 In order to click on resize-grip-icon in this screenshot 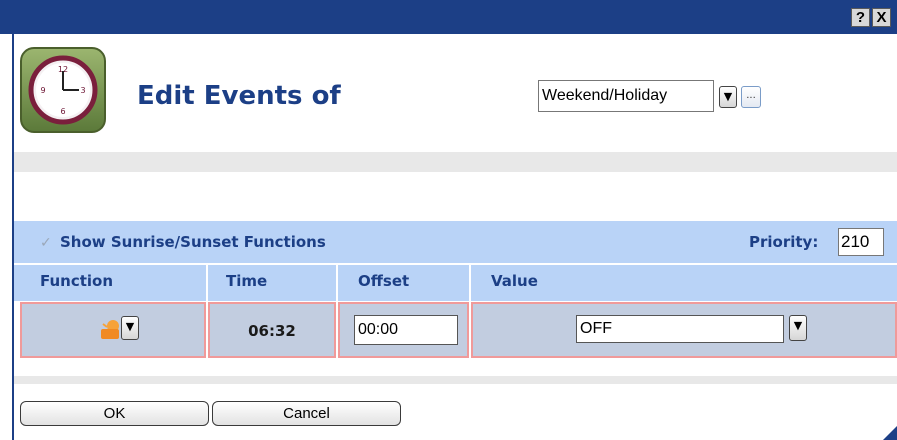, I will do `click(890, 433)`.